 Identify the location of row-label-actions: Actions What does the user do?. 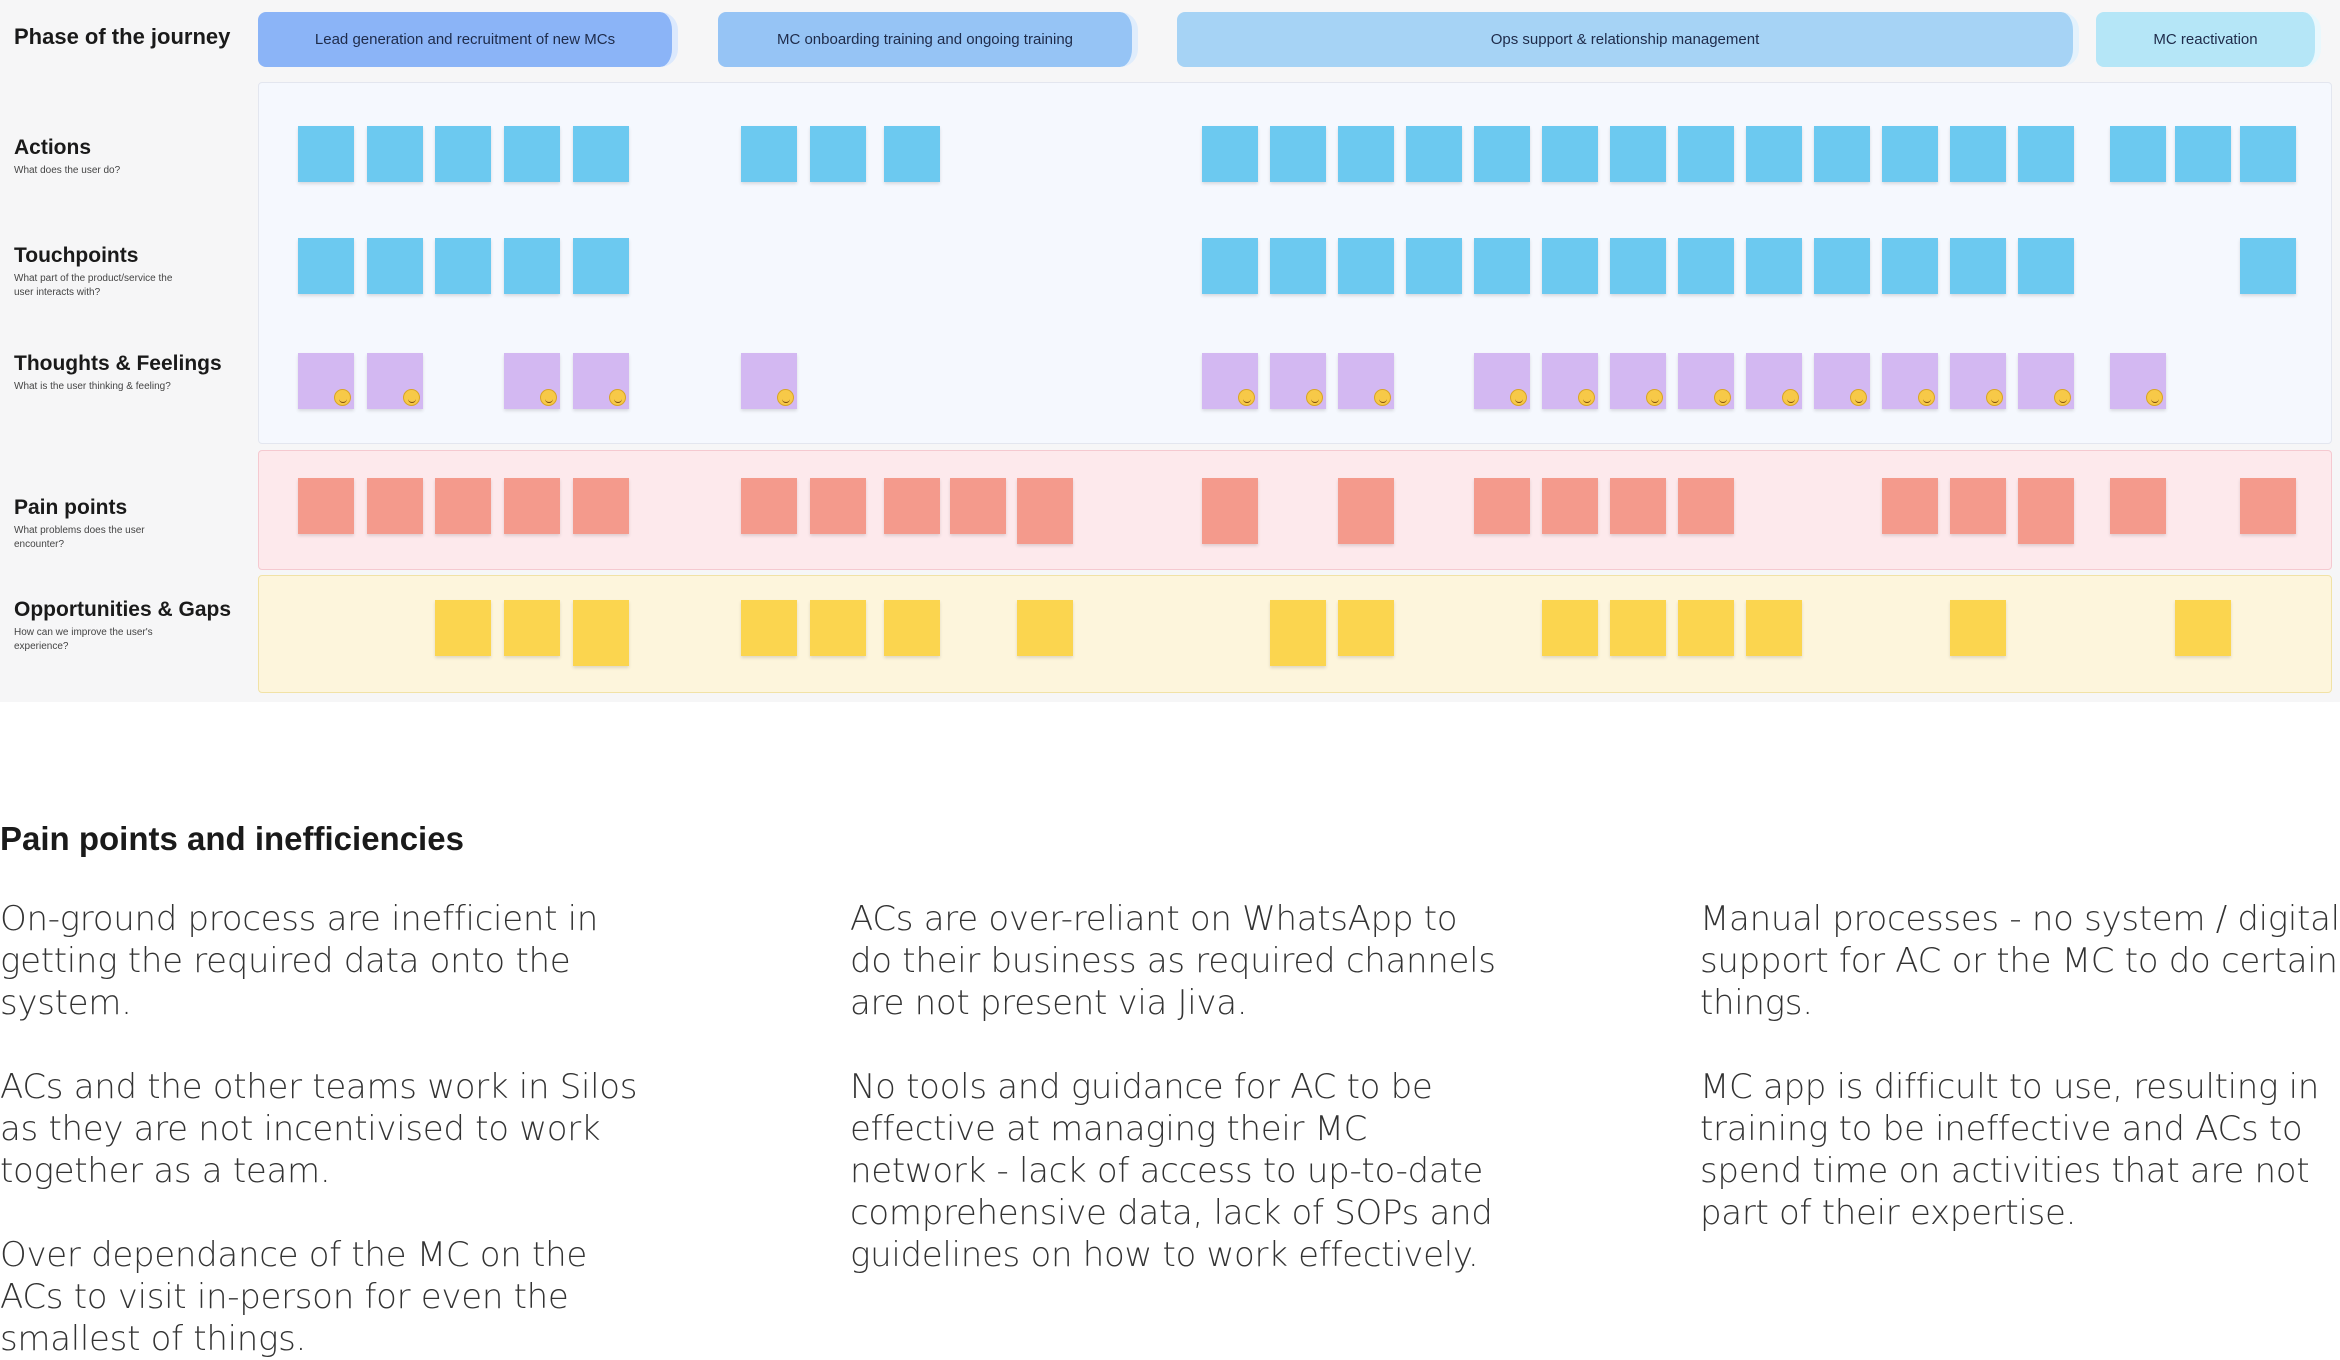
(99, 157).